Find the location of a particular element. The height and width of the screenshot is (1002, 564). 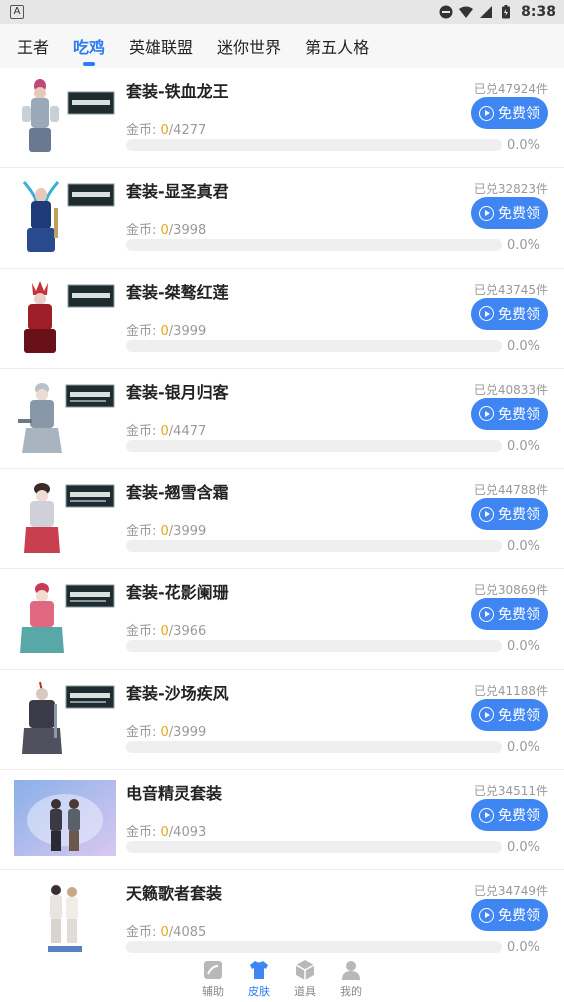

tab-lol: 英雄联盟 is located at coordinates (161, 46).